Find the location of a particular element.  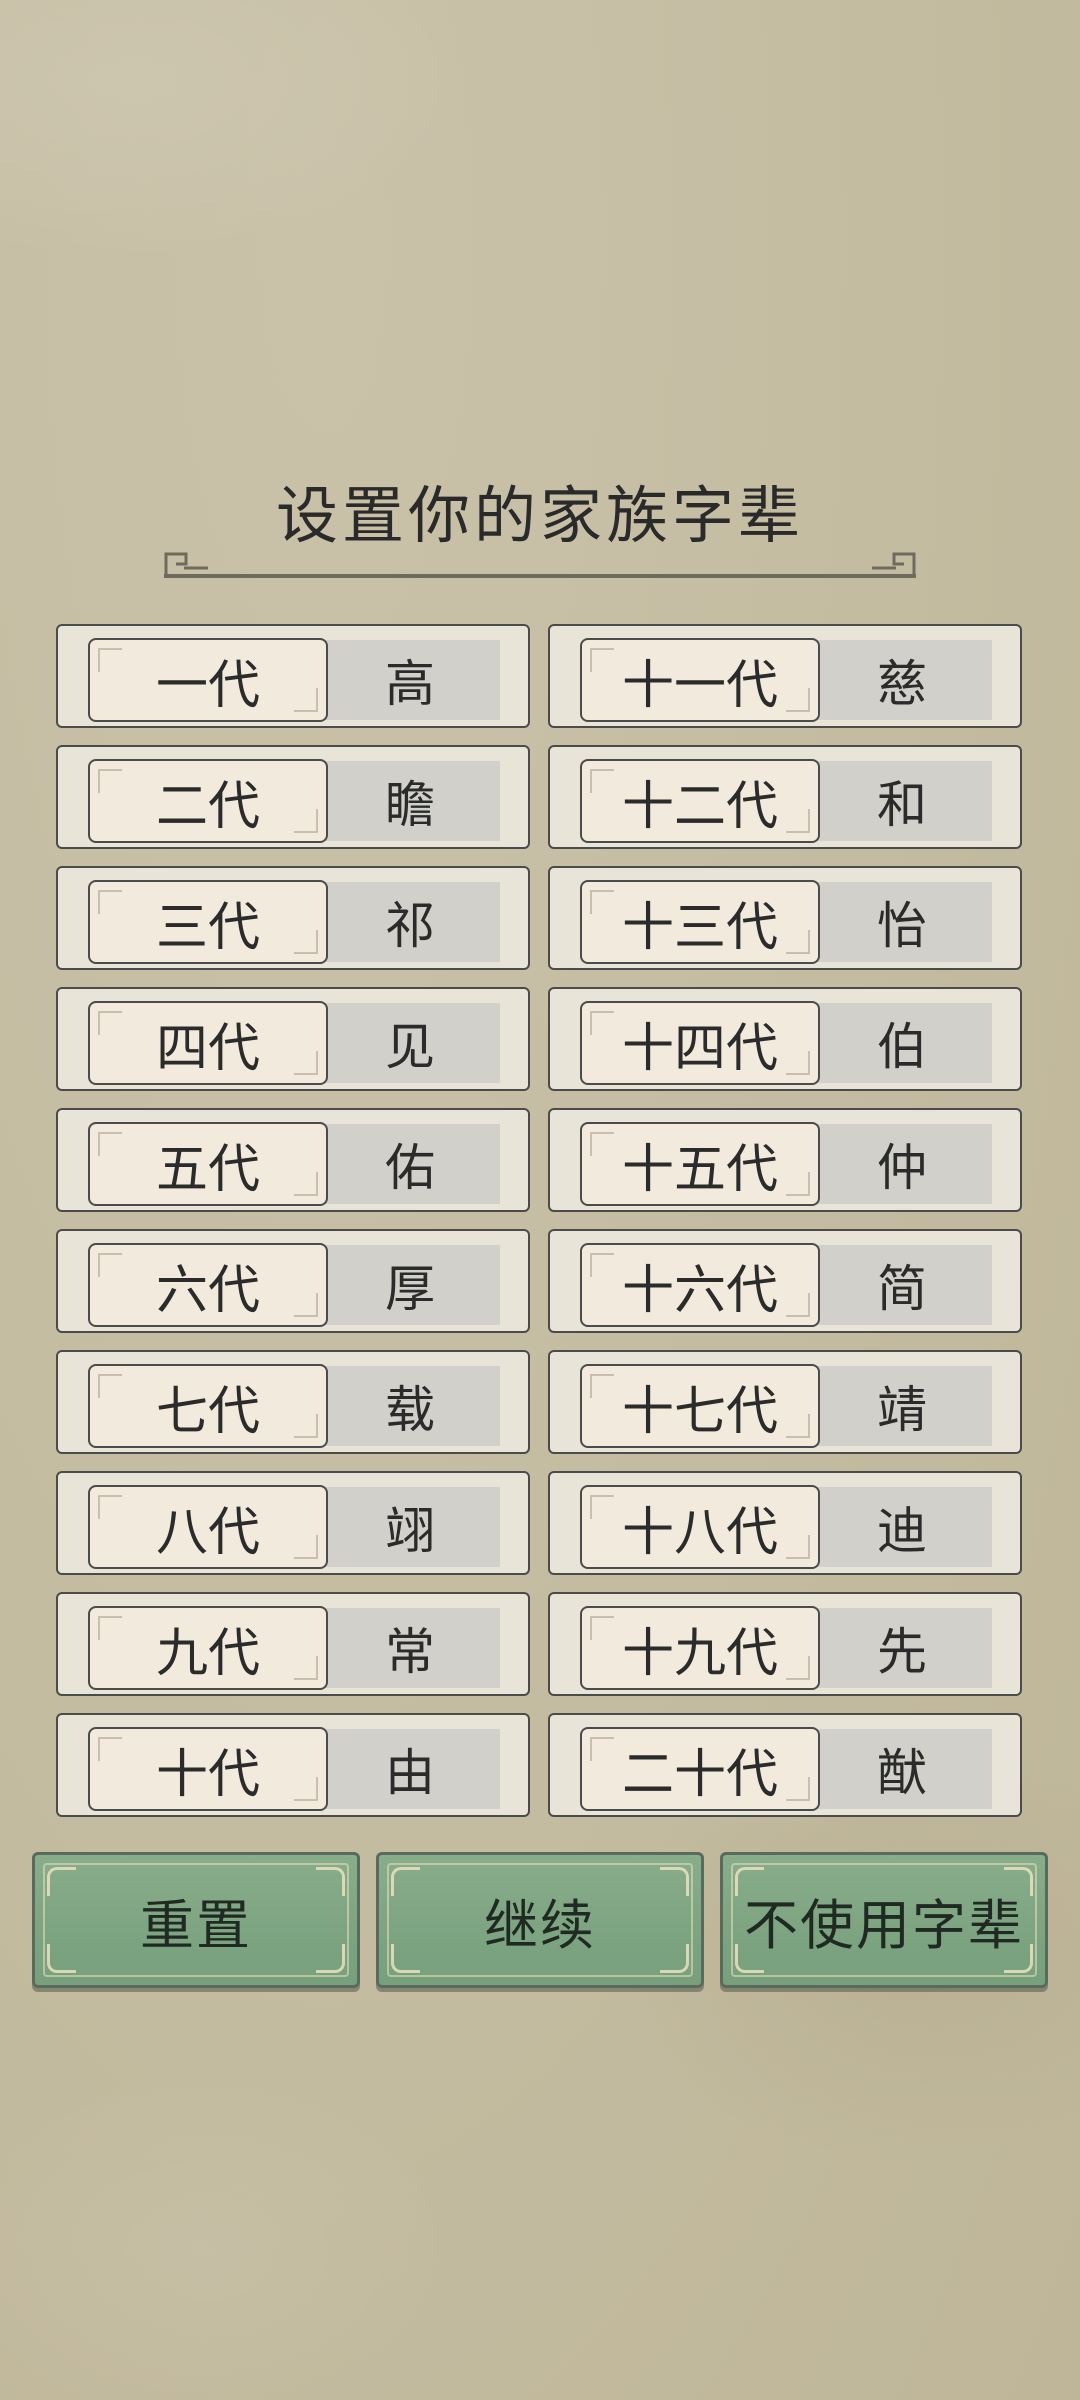

generation-cell-11: 十一代 慈 is located at coordinates (785, 676).